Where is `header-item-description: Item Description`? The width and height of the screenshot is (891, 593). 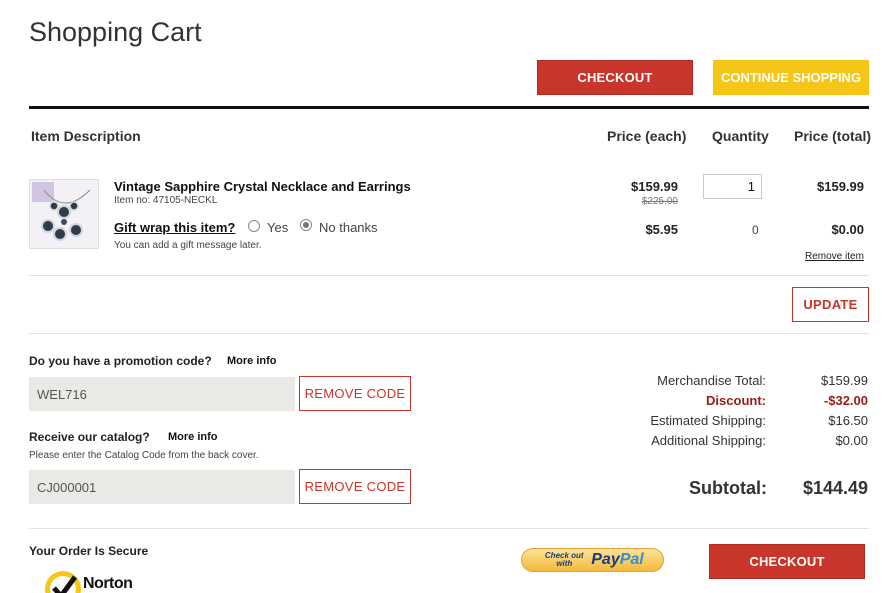 header-item-description: Item Description is located at coordinates (86, 136).